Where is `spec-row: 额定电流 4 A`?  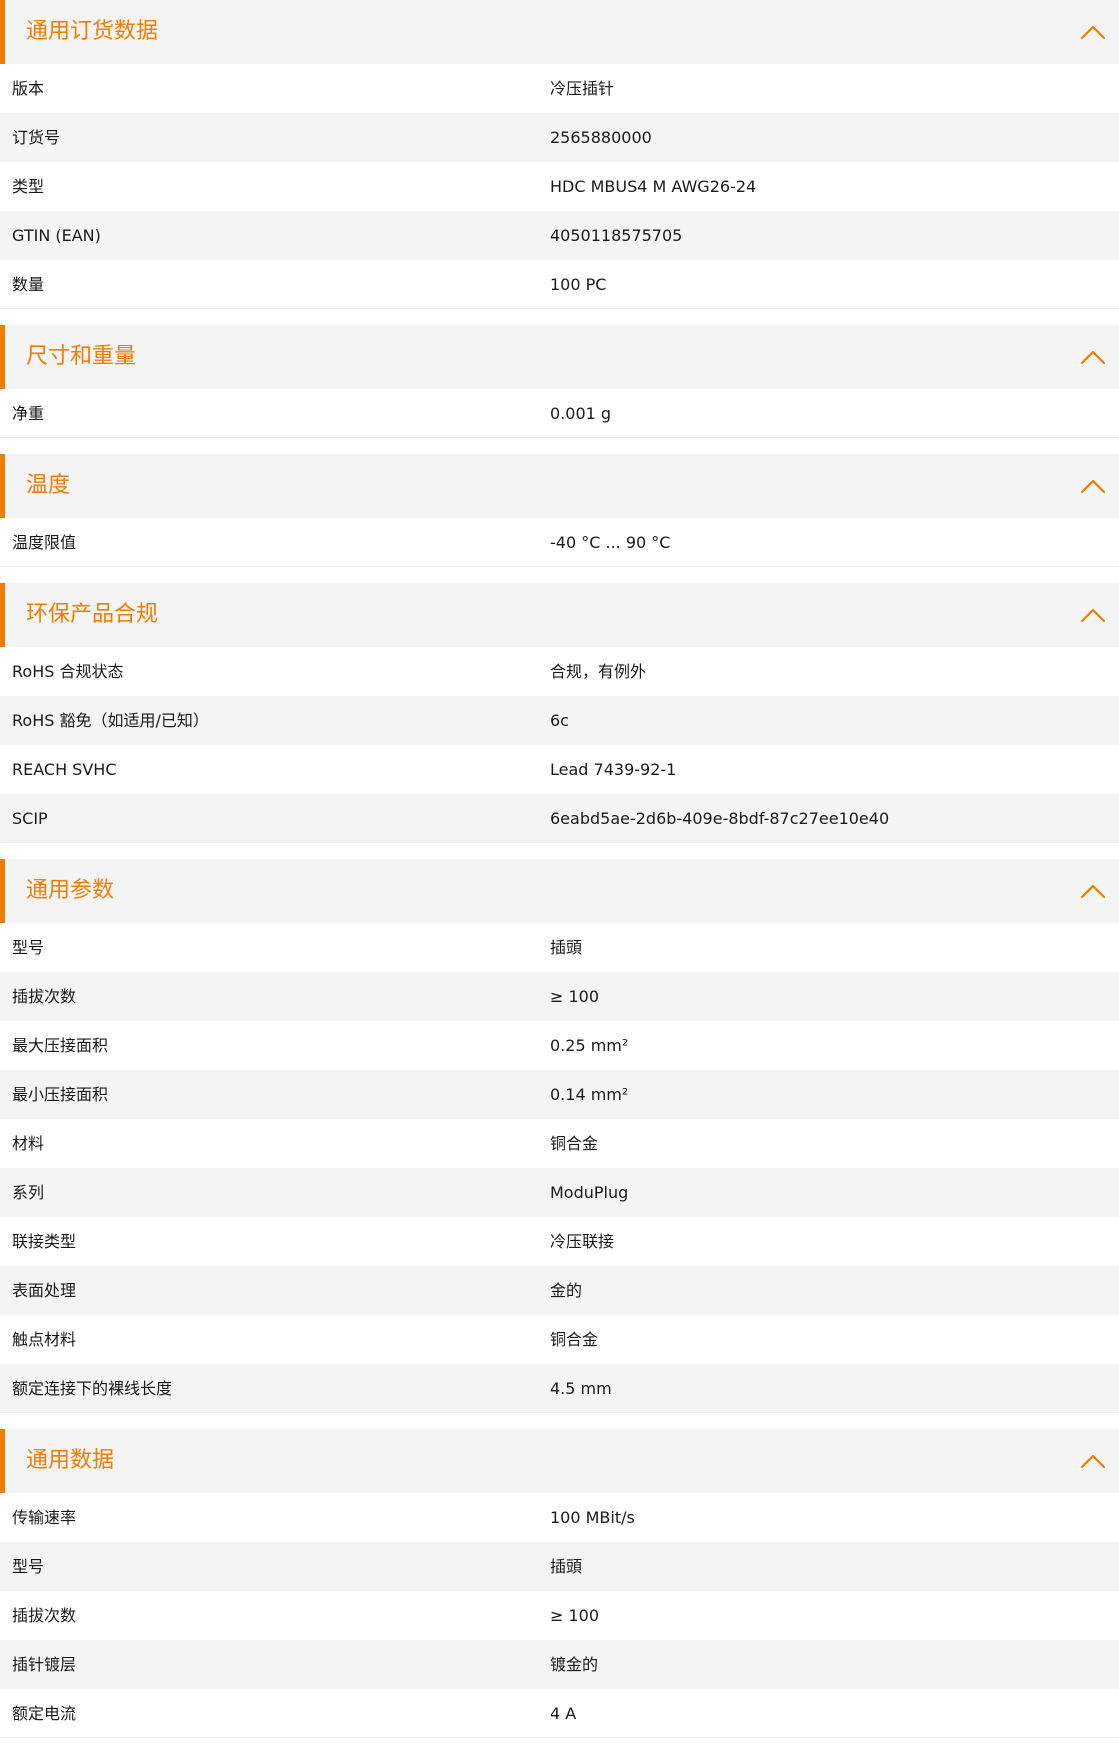 spec-row: 额定电流 4 A is located at coordinates (559, 1713).